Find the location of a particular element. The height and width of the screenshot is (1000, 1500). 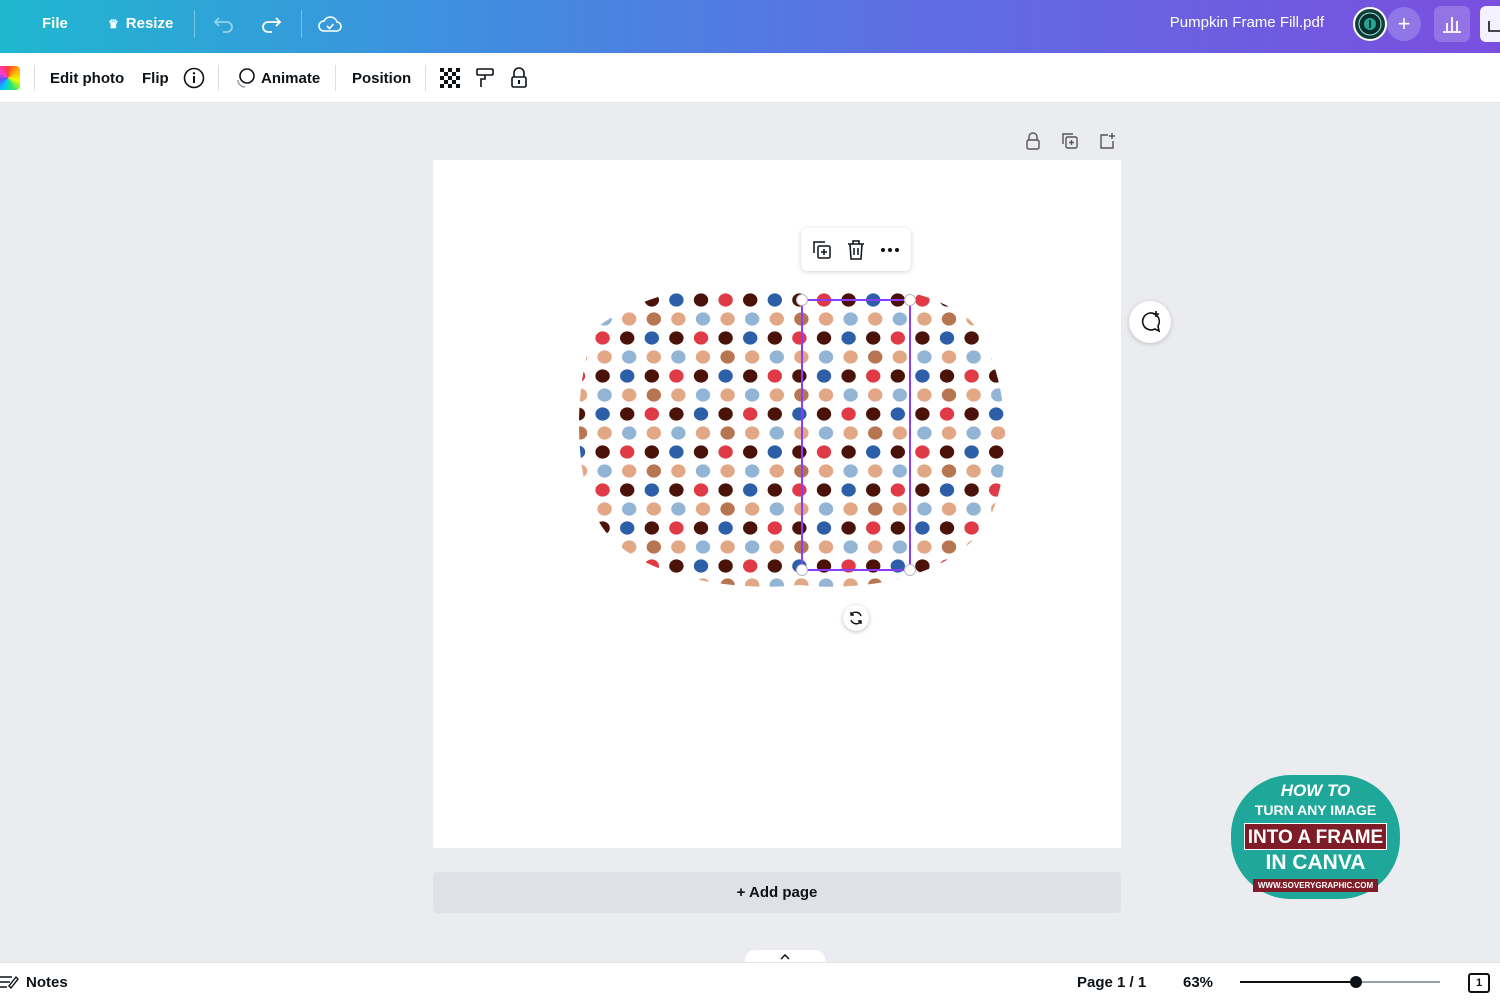

trash-icon is located at coordinates (856, 250).